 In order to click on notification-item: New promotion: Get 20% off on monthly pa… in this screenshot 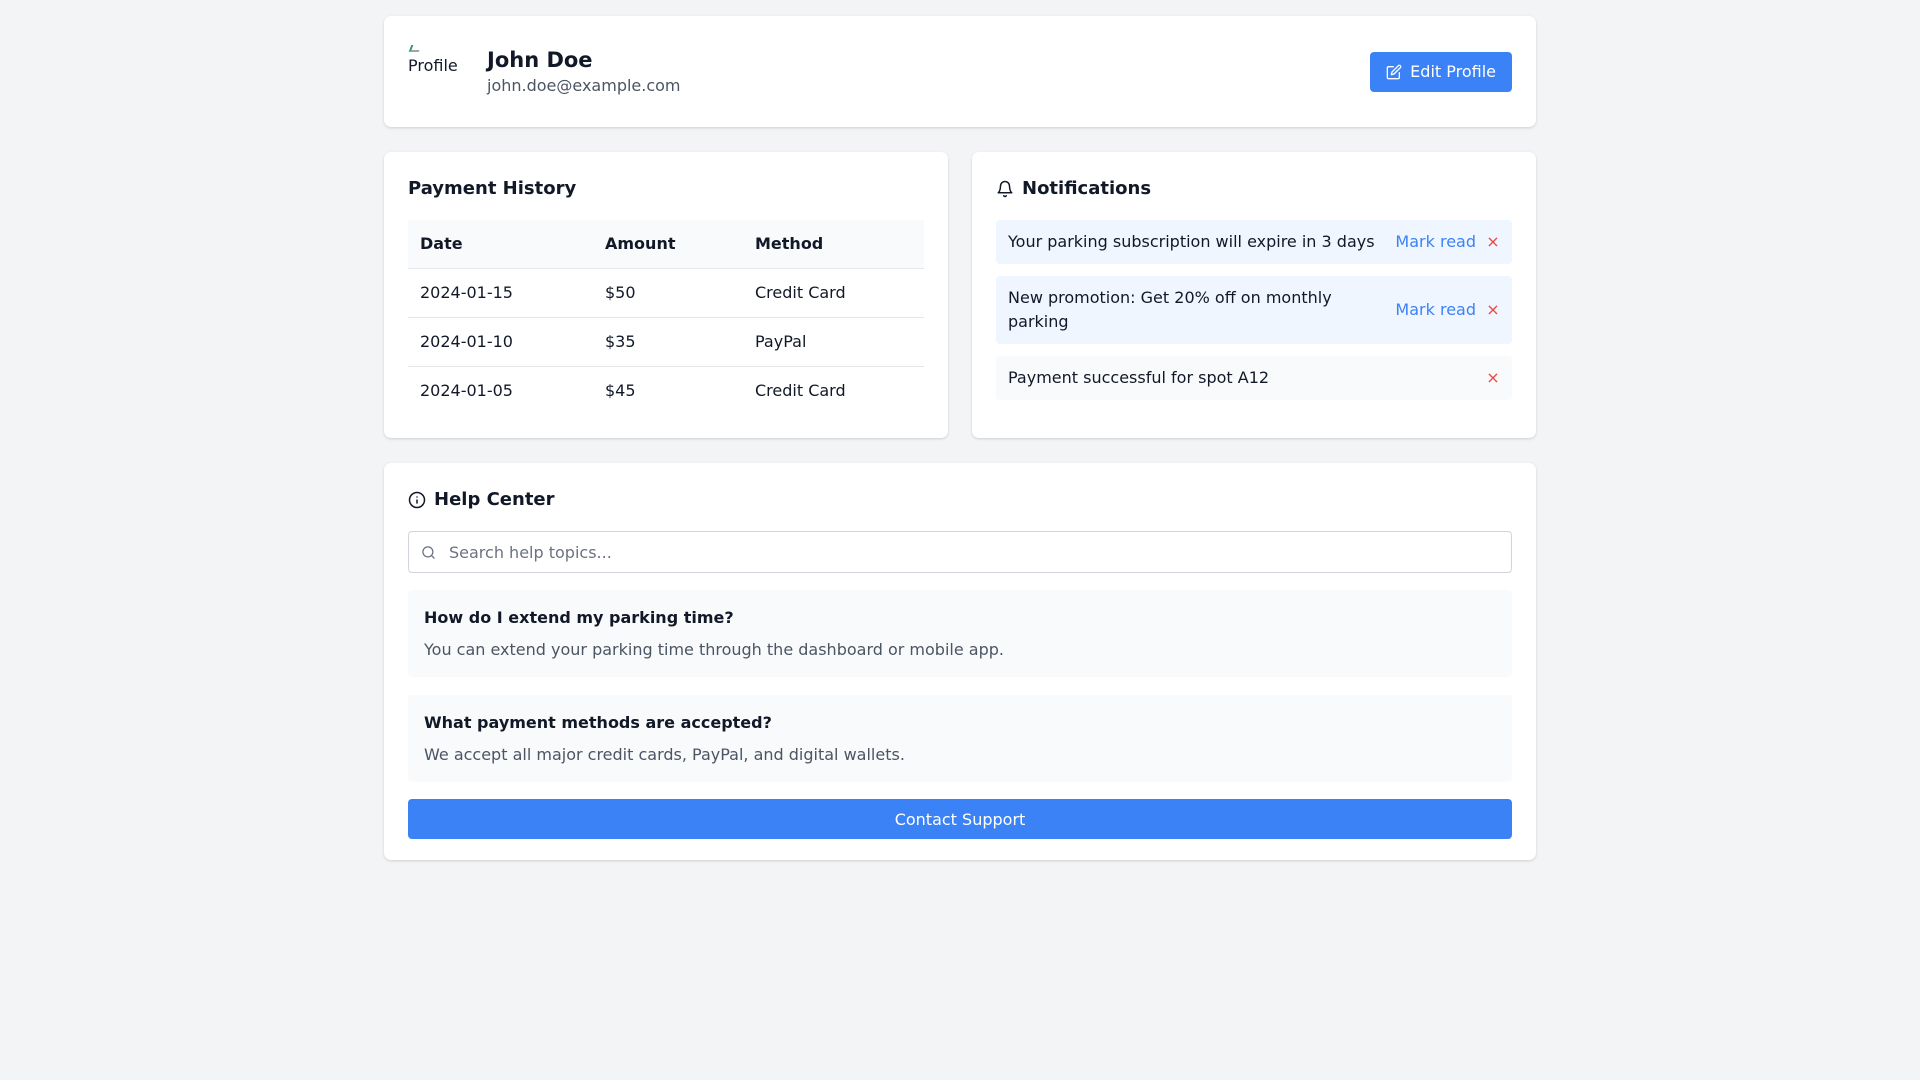, I will do `click(1254, 310)`.